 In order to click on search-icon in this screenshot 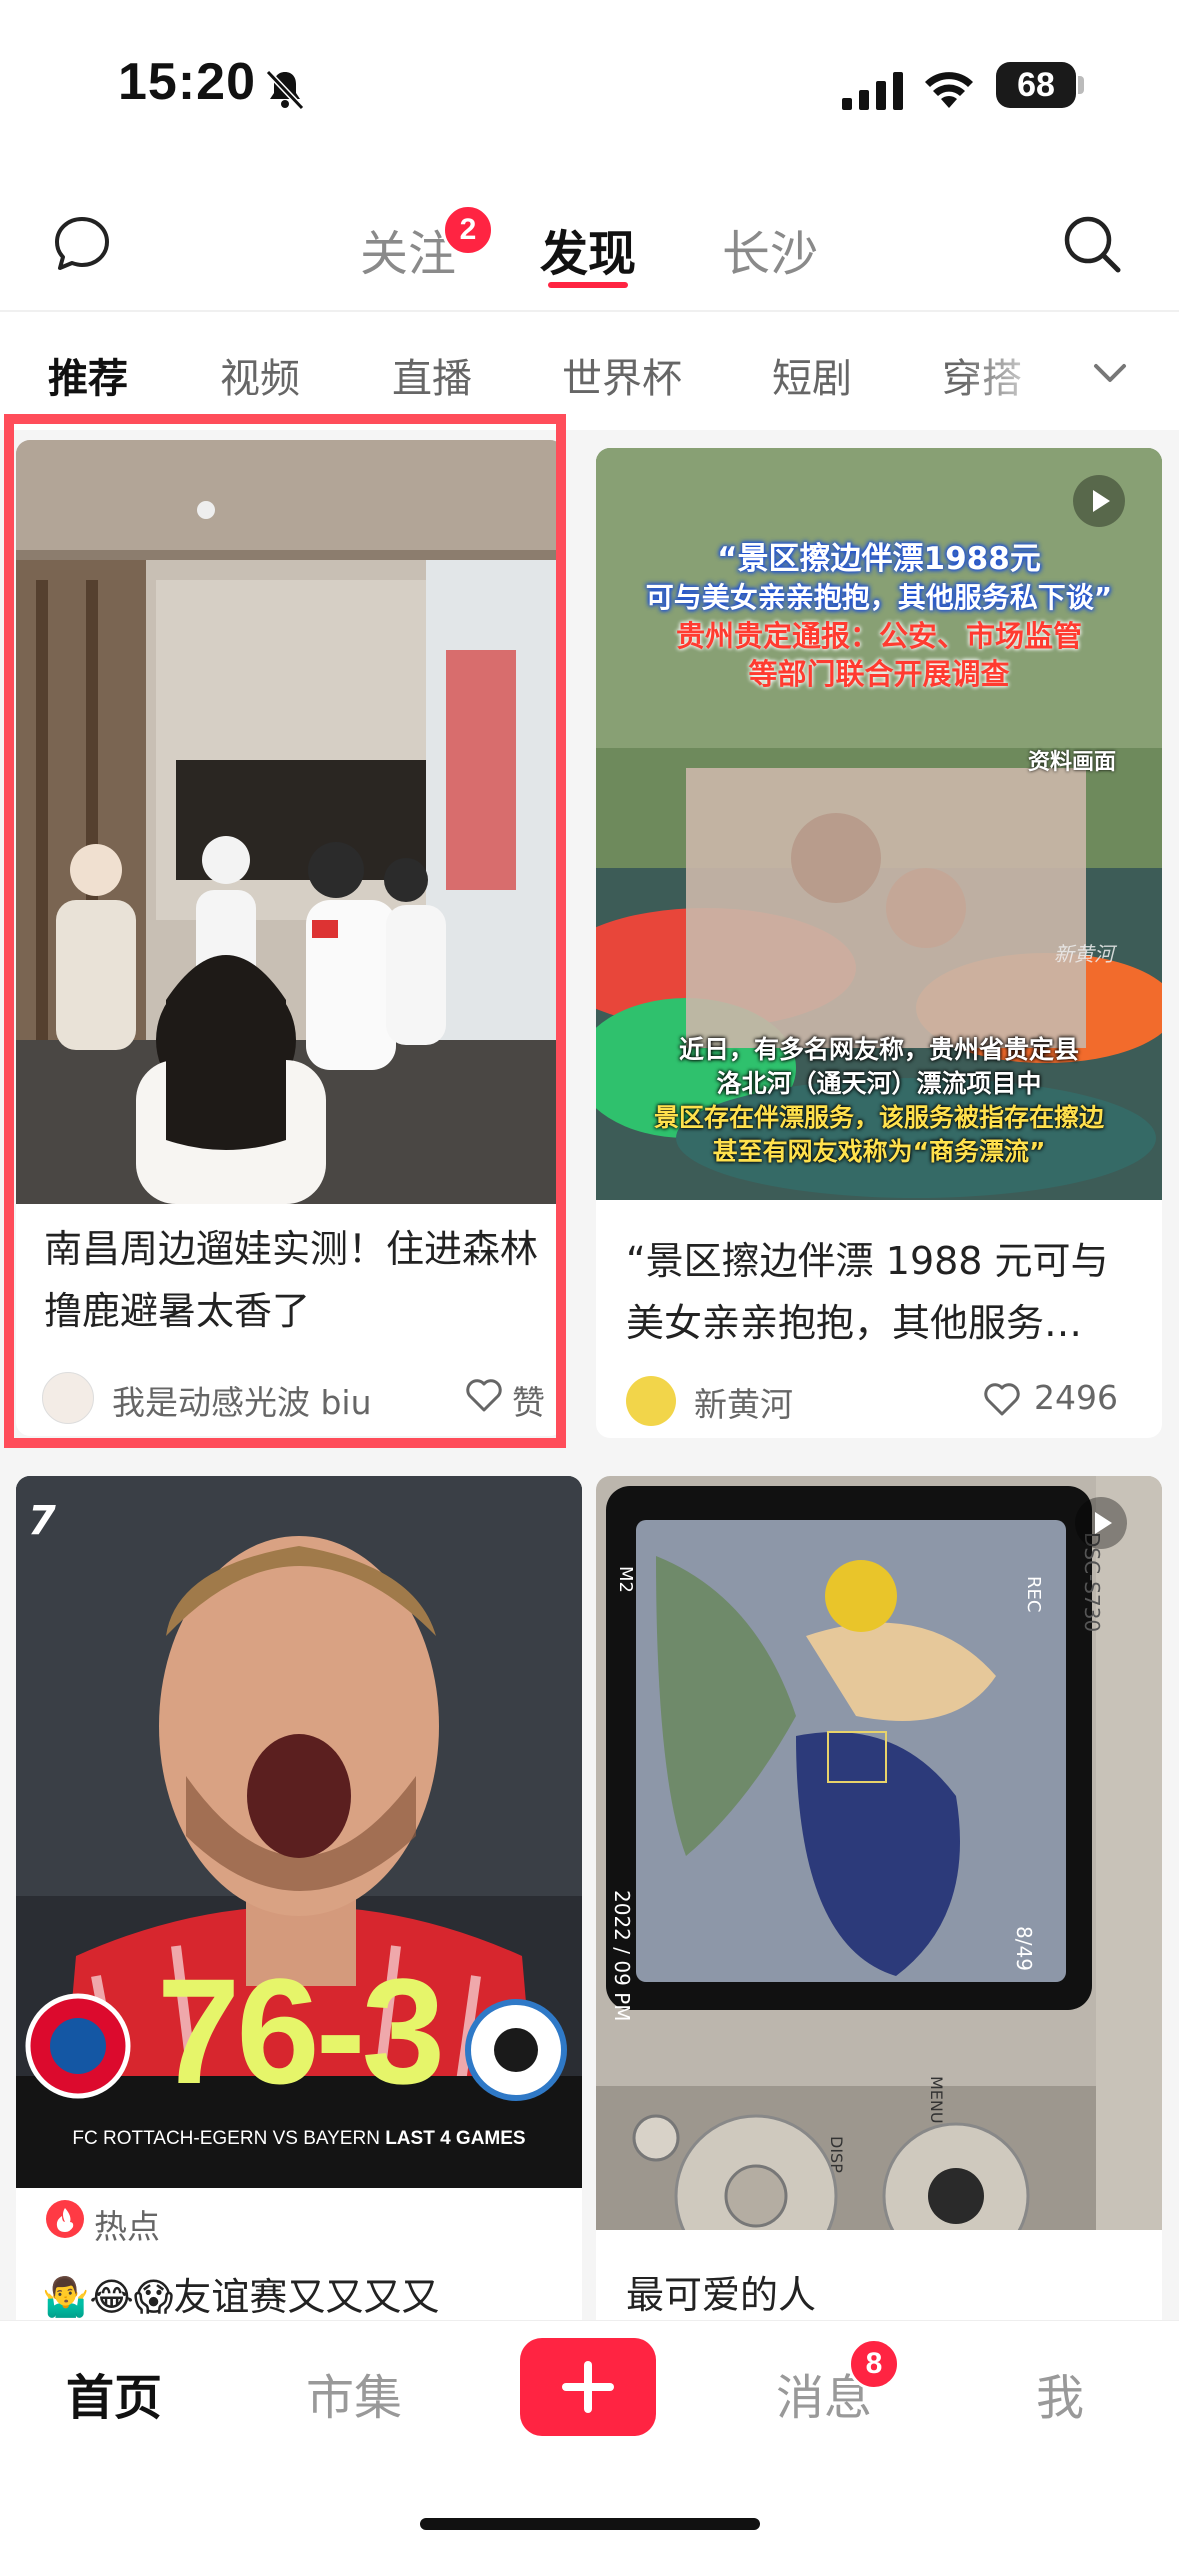, I will do `click(1092, 244)`.